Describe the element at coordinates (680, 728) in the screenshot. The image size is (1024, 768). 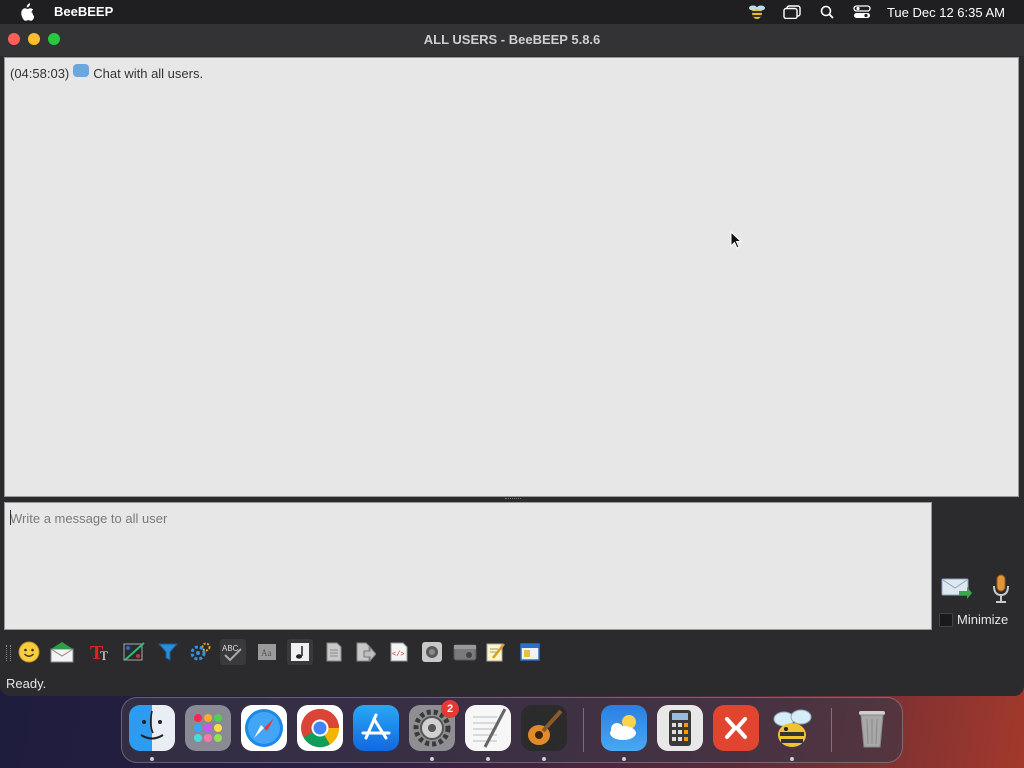
I see `calculator-icon` at that location.